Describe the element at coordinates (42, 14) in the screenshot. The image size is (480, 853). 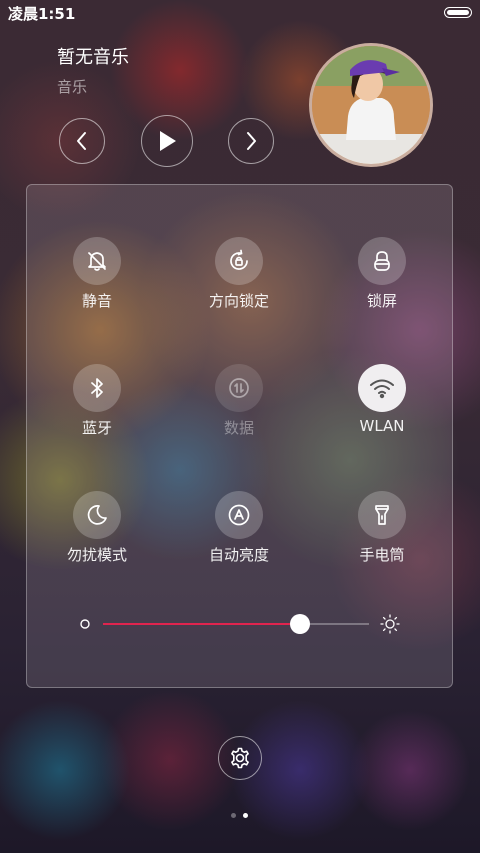
I see `status-time: 凌晨1:51` at that location.